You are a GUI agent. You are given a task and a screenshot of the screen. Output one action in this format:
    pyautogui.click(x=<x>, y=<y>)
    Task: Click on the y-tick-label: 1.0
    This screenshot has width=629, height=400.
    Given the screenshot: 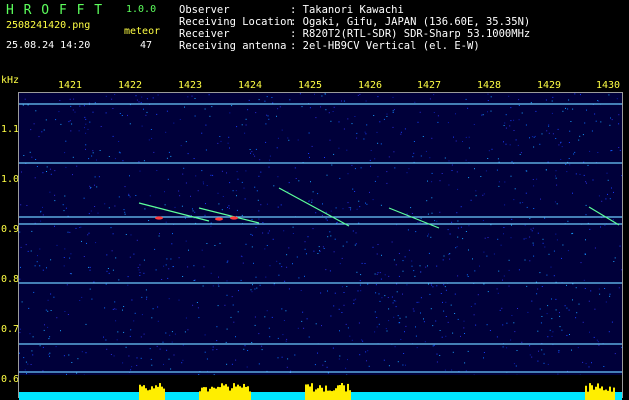 What is the action you would take?
    pyautogui.click(x=10, y=179)
    